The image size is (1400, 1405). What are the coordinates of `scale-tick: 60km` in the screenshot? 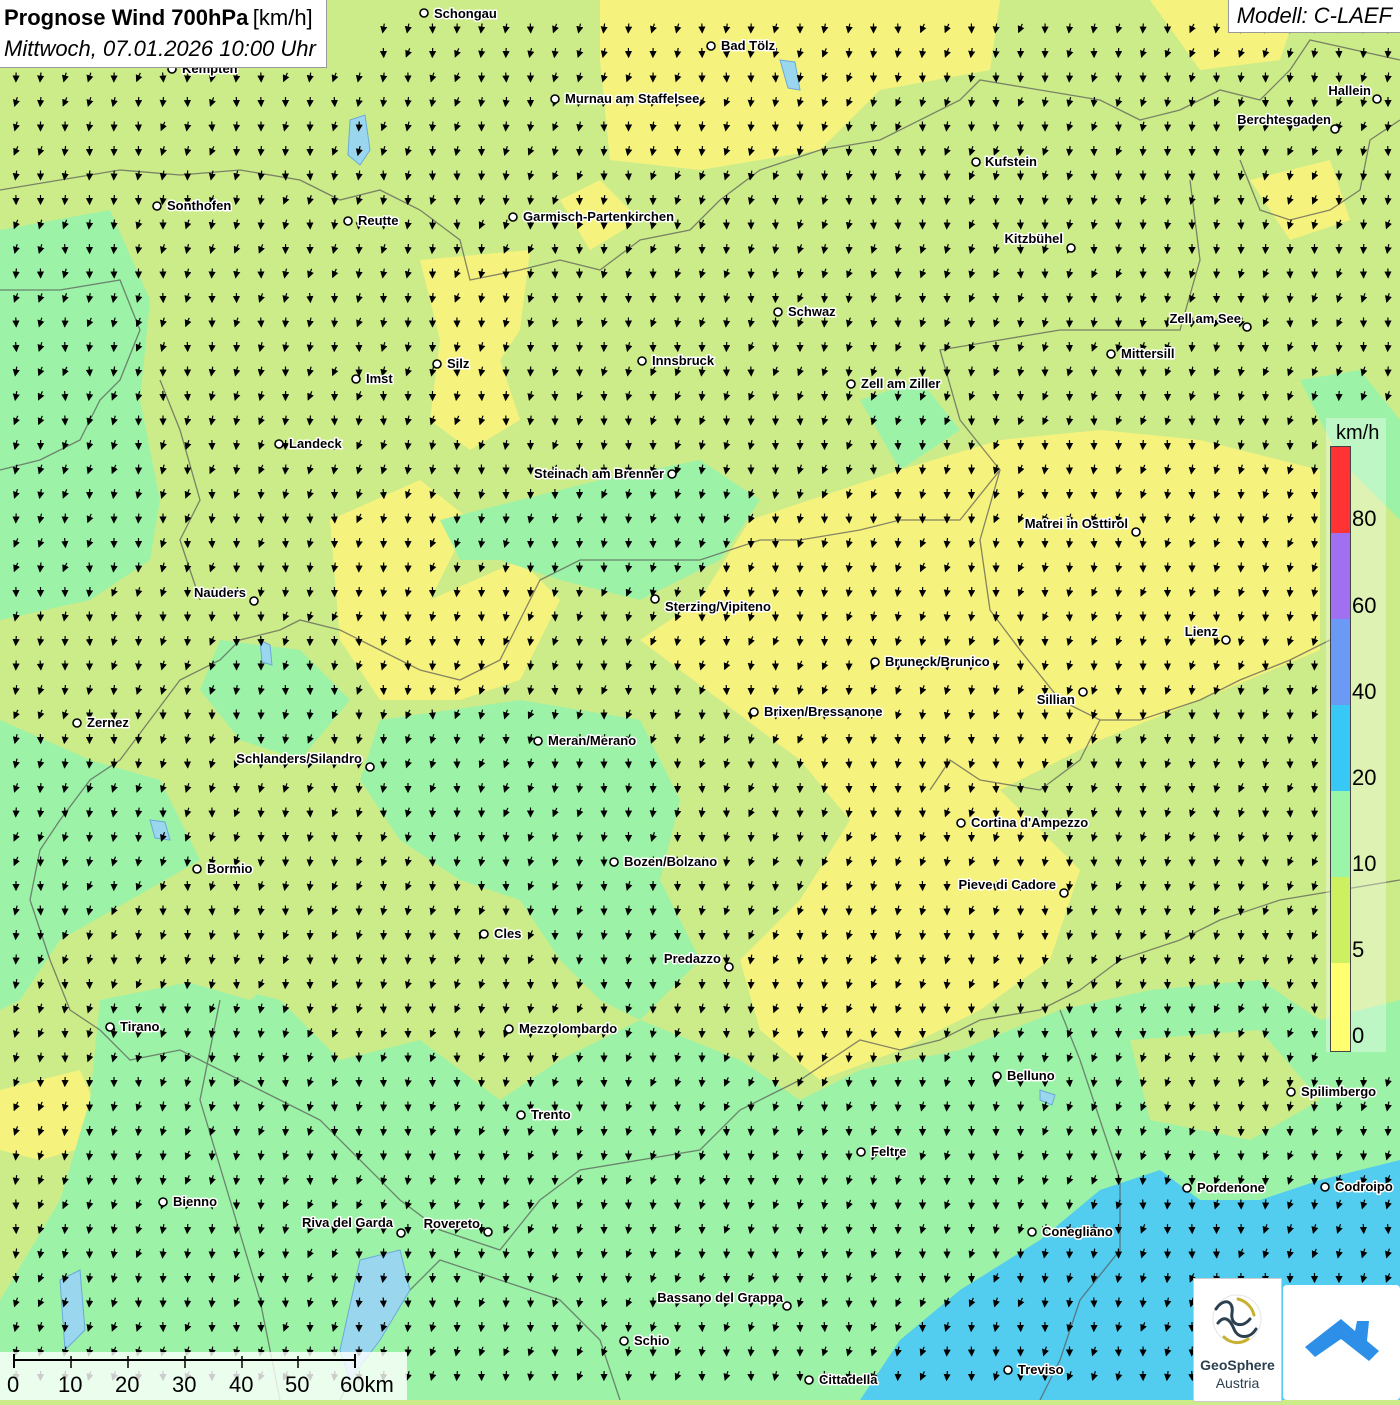 It's located at (367, 1385).